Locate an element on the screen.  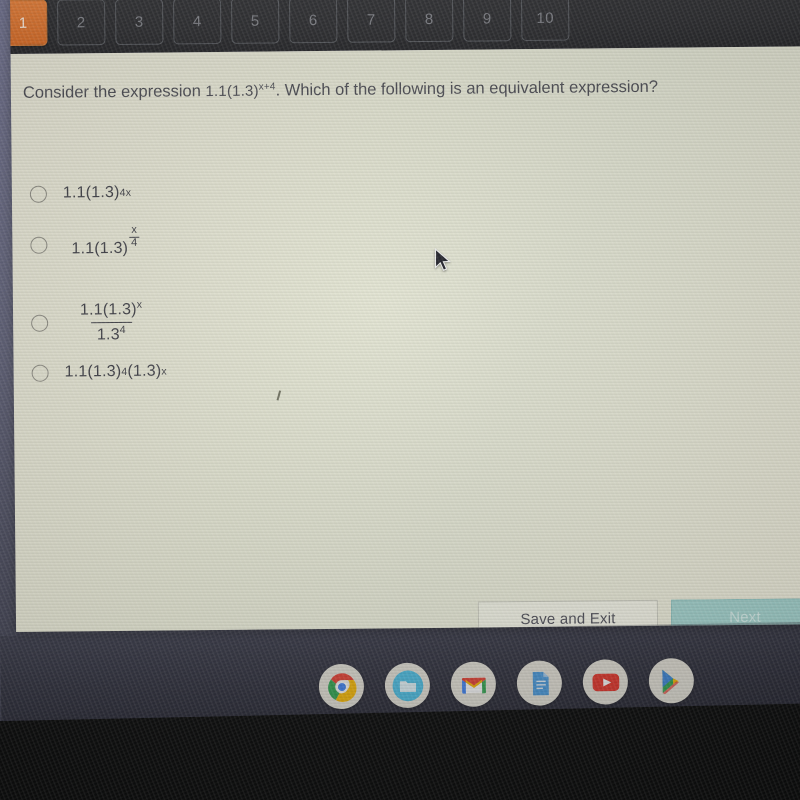
question-tab-label: 6 is located at coordinates (313, 20).